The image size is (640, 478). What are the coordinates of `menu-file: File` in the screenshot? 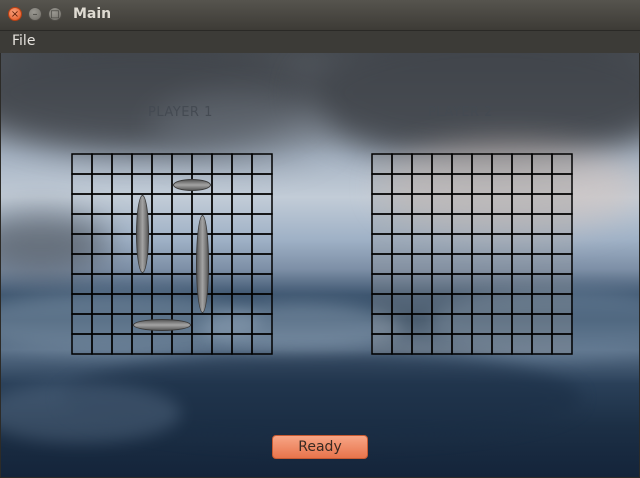 It's located at (23, 41).